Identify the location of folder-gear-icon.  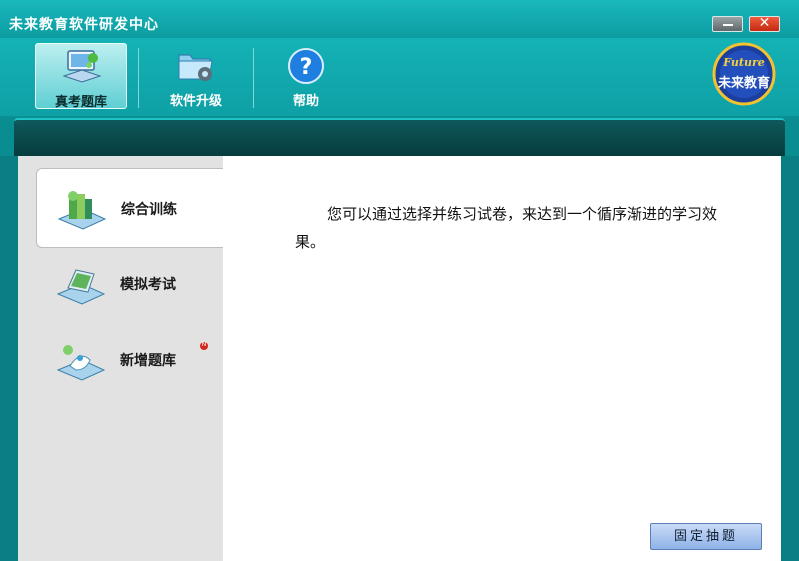
(195, 67).